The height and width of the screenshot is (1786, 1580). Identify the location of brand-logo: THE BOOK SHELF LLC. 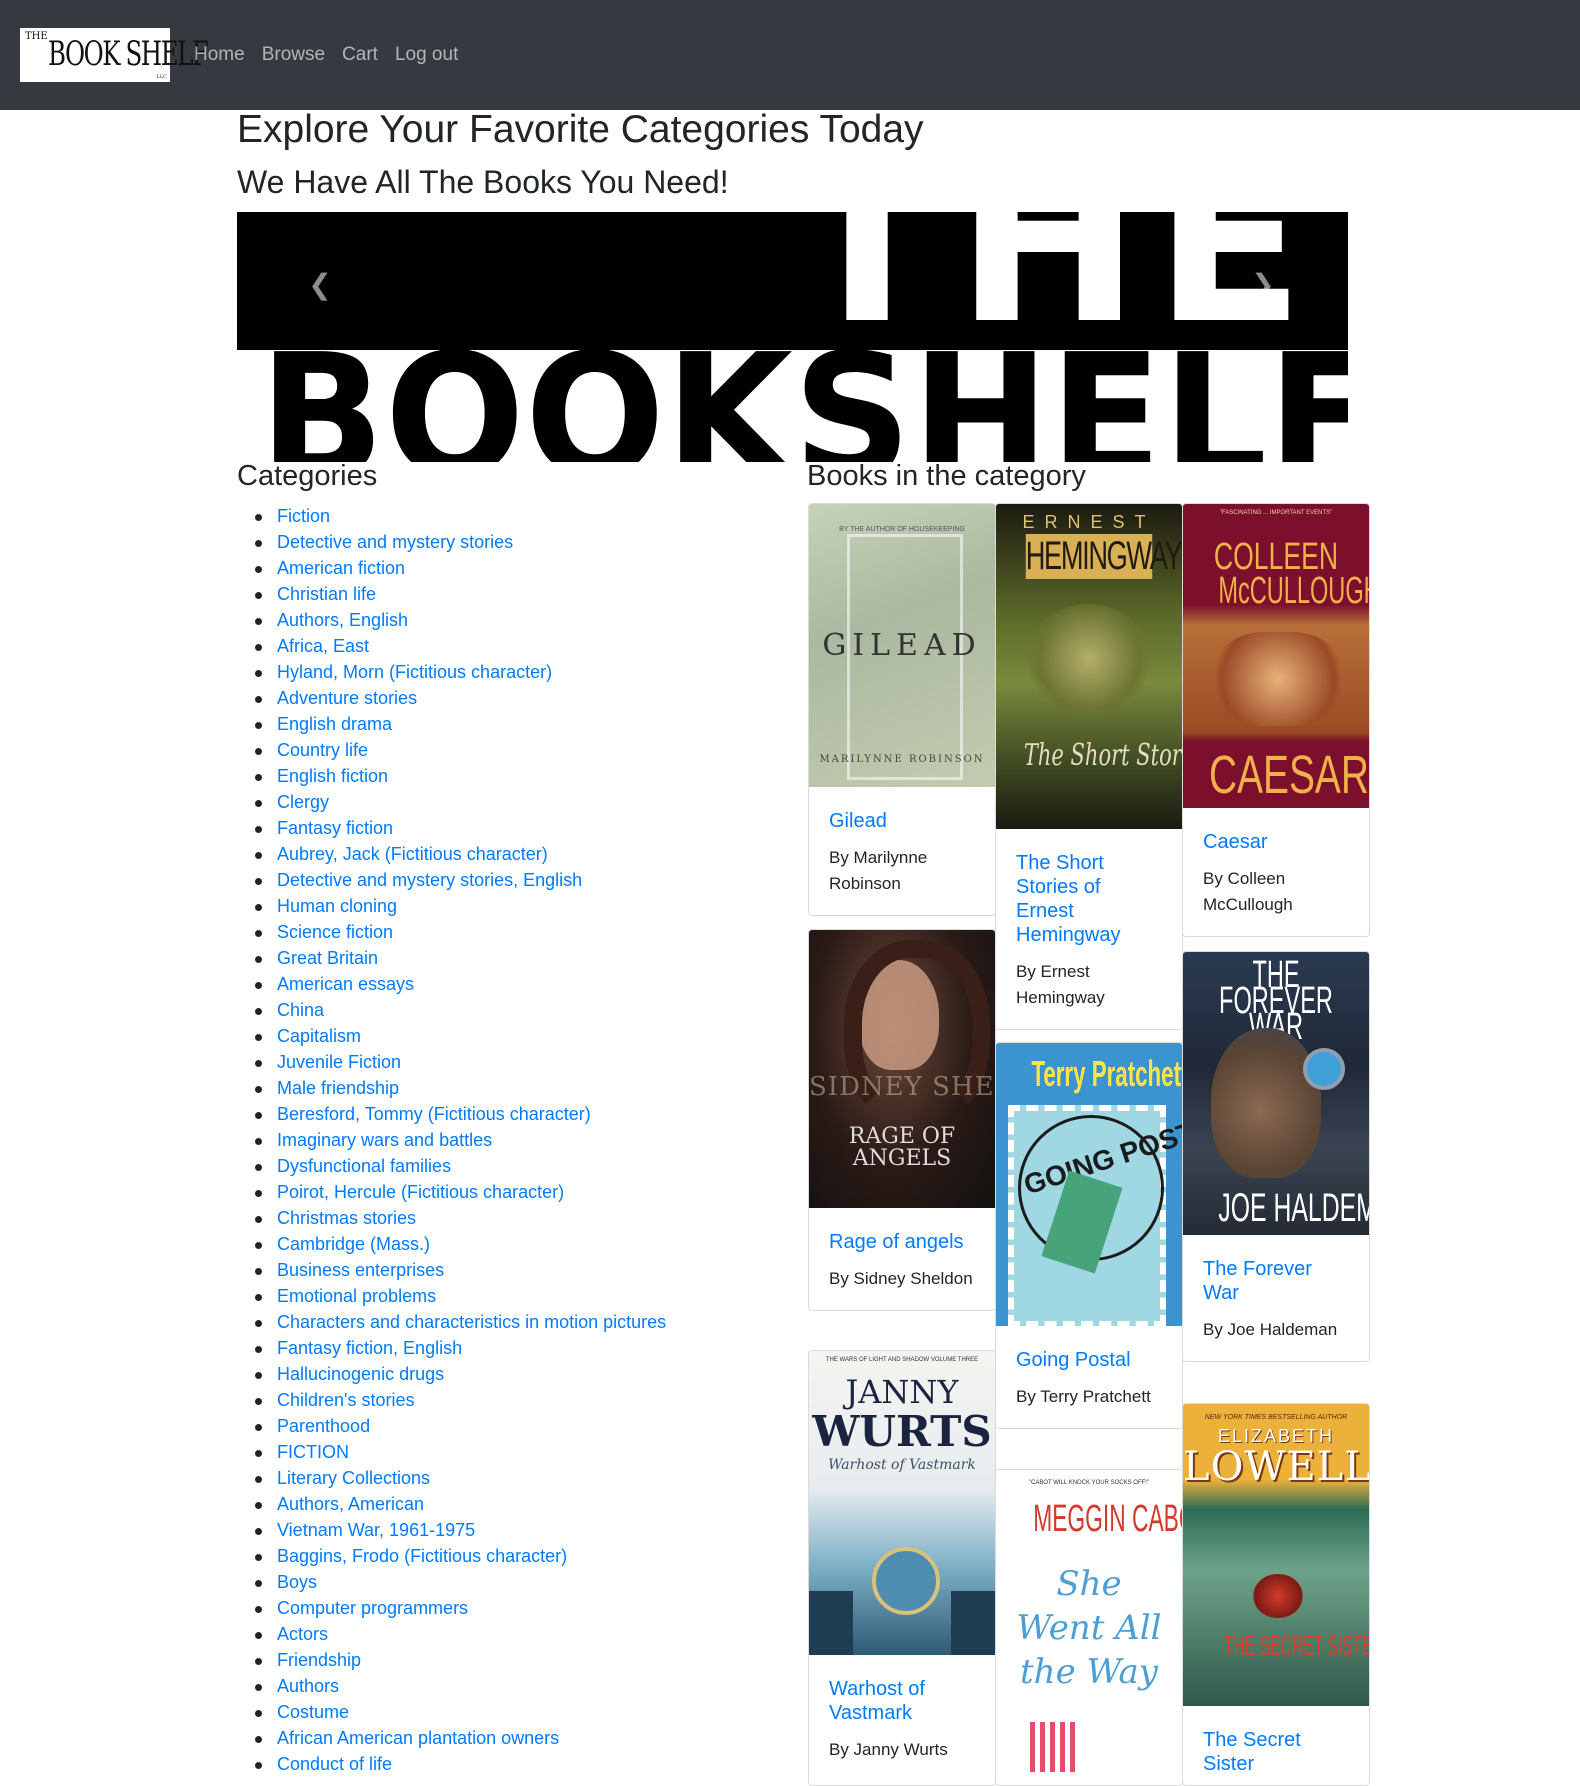
(114, 55).